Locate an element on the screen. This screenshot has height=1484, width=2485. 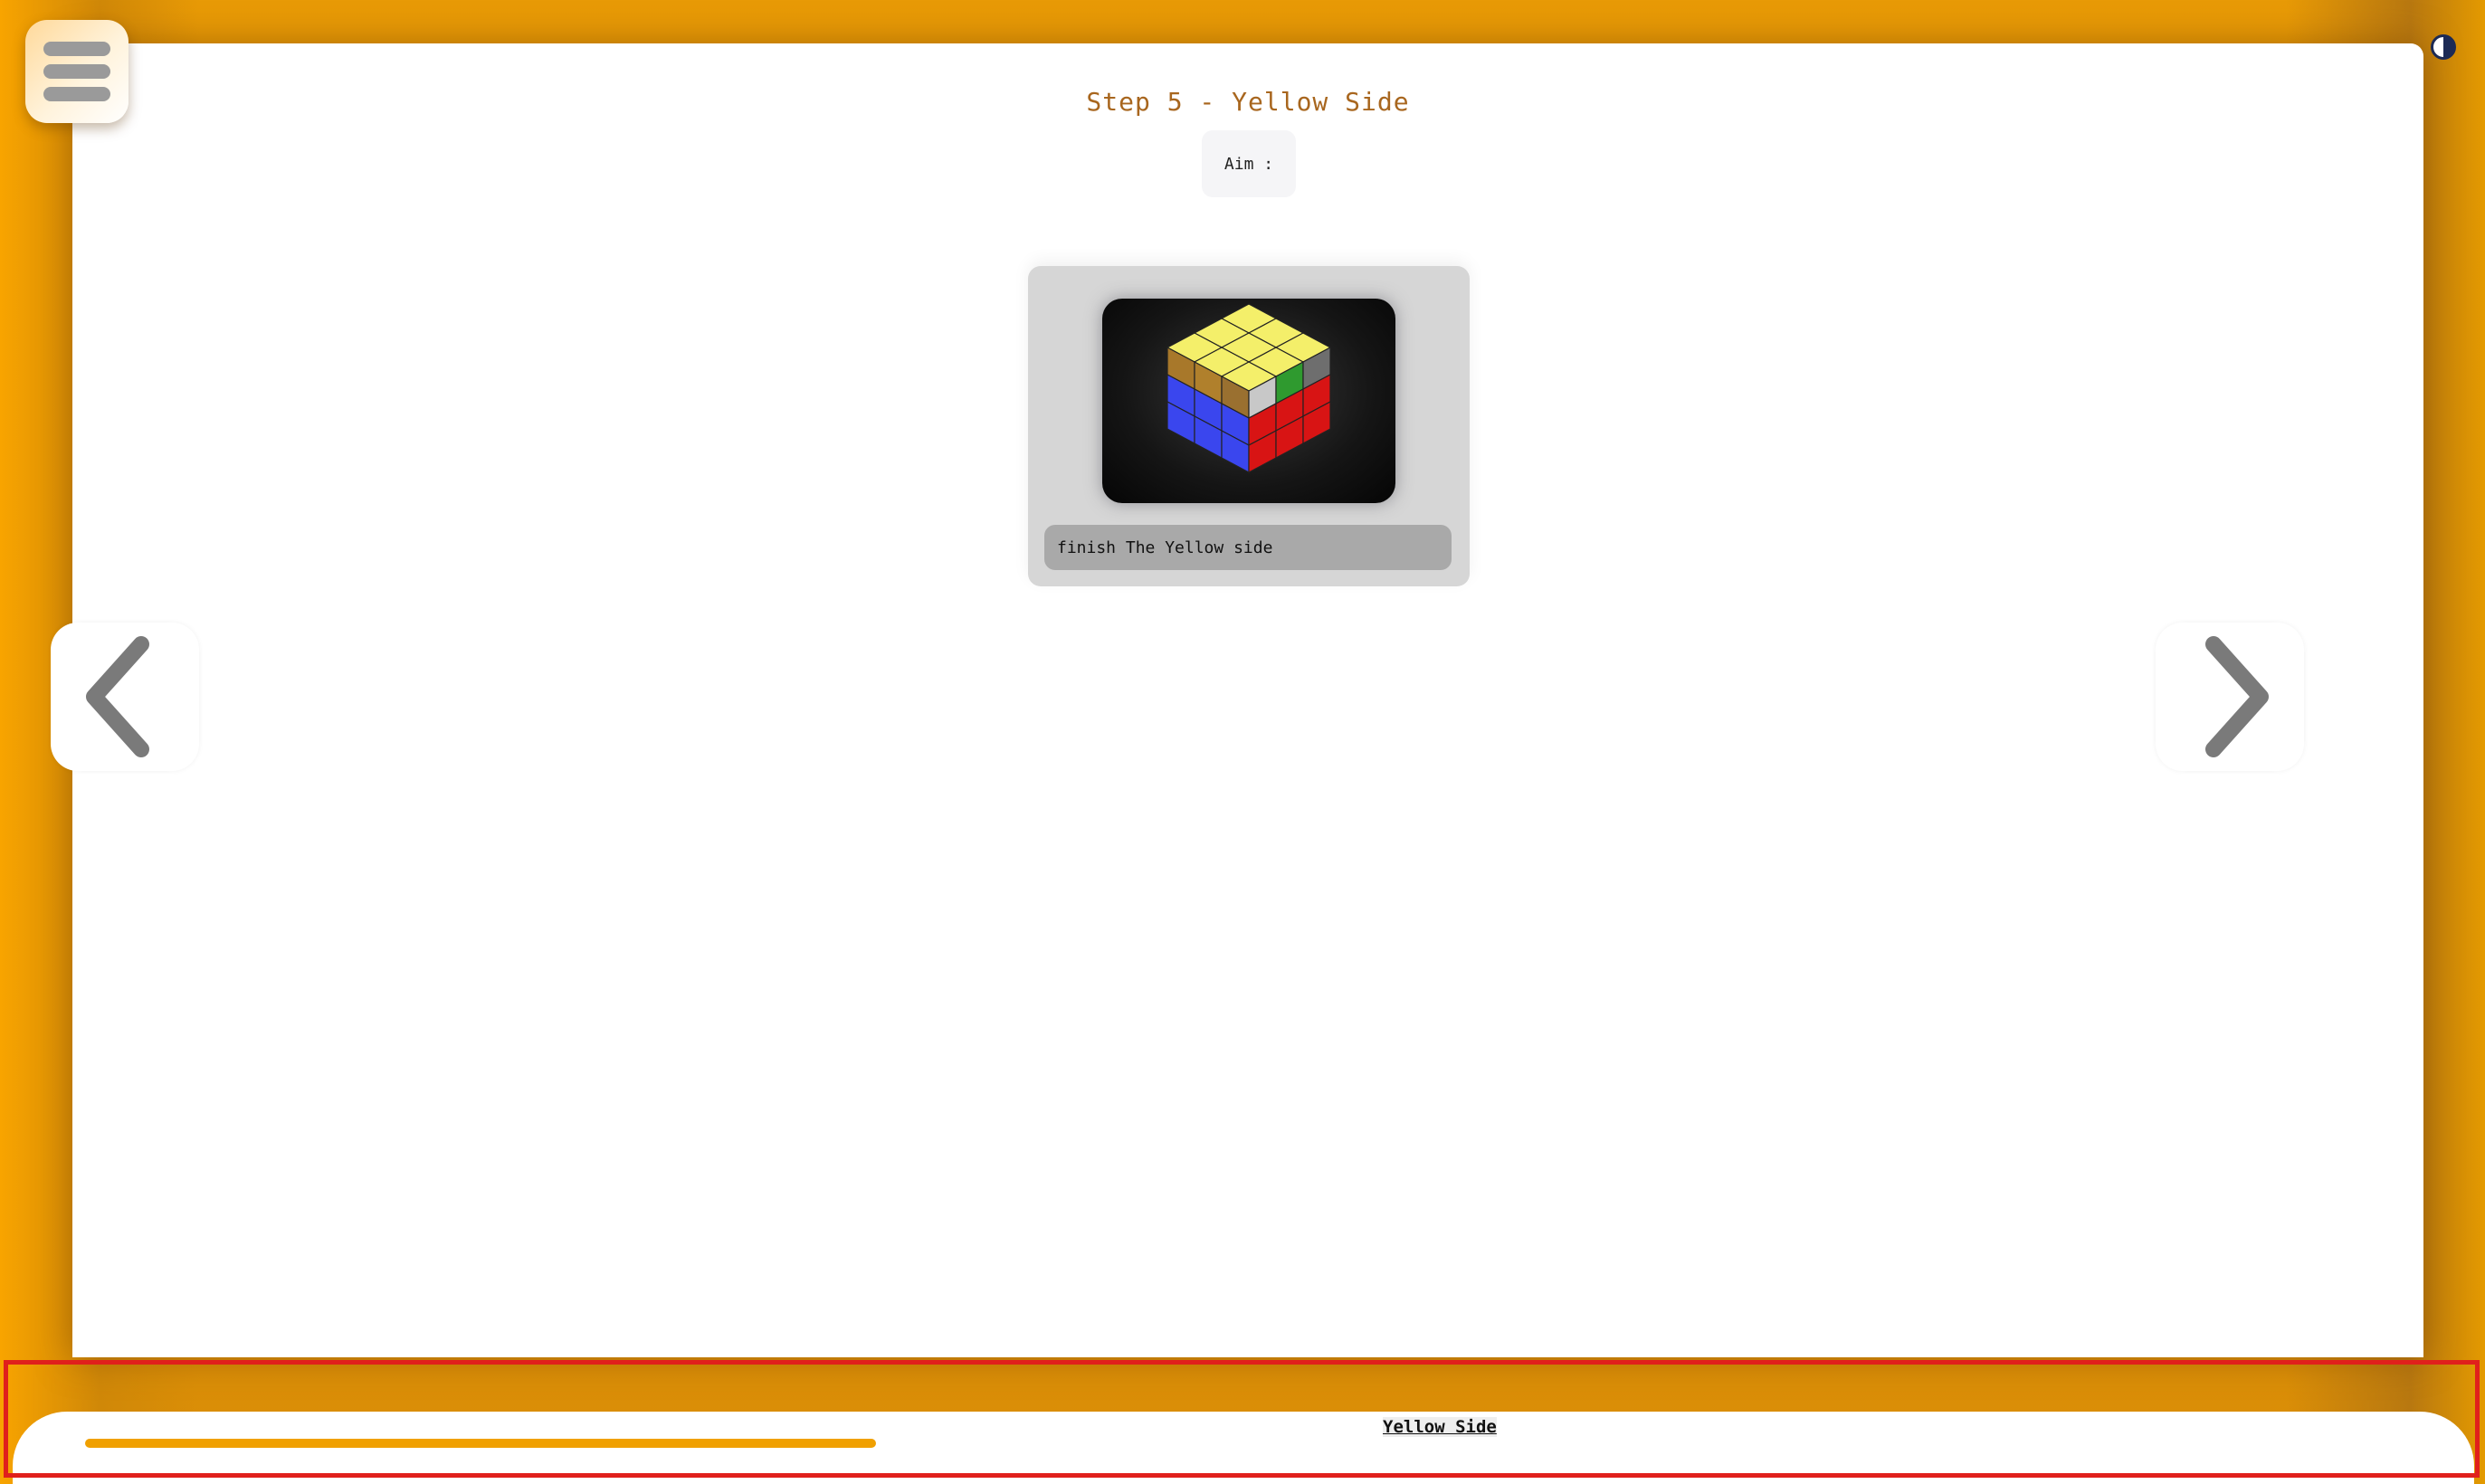
chevron-left-icon is located at coordinates (117, 696).